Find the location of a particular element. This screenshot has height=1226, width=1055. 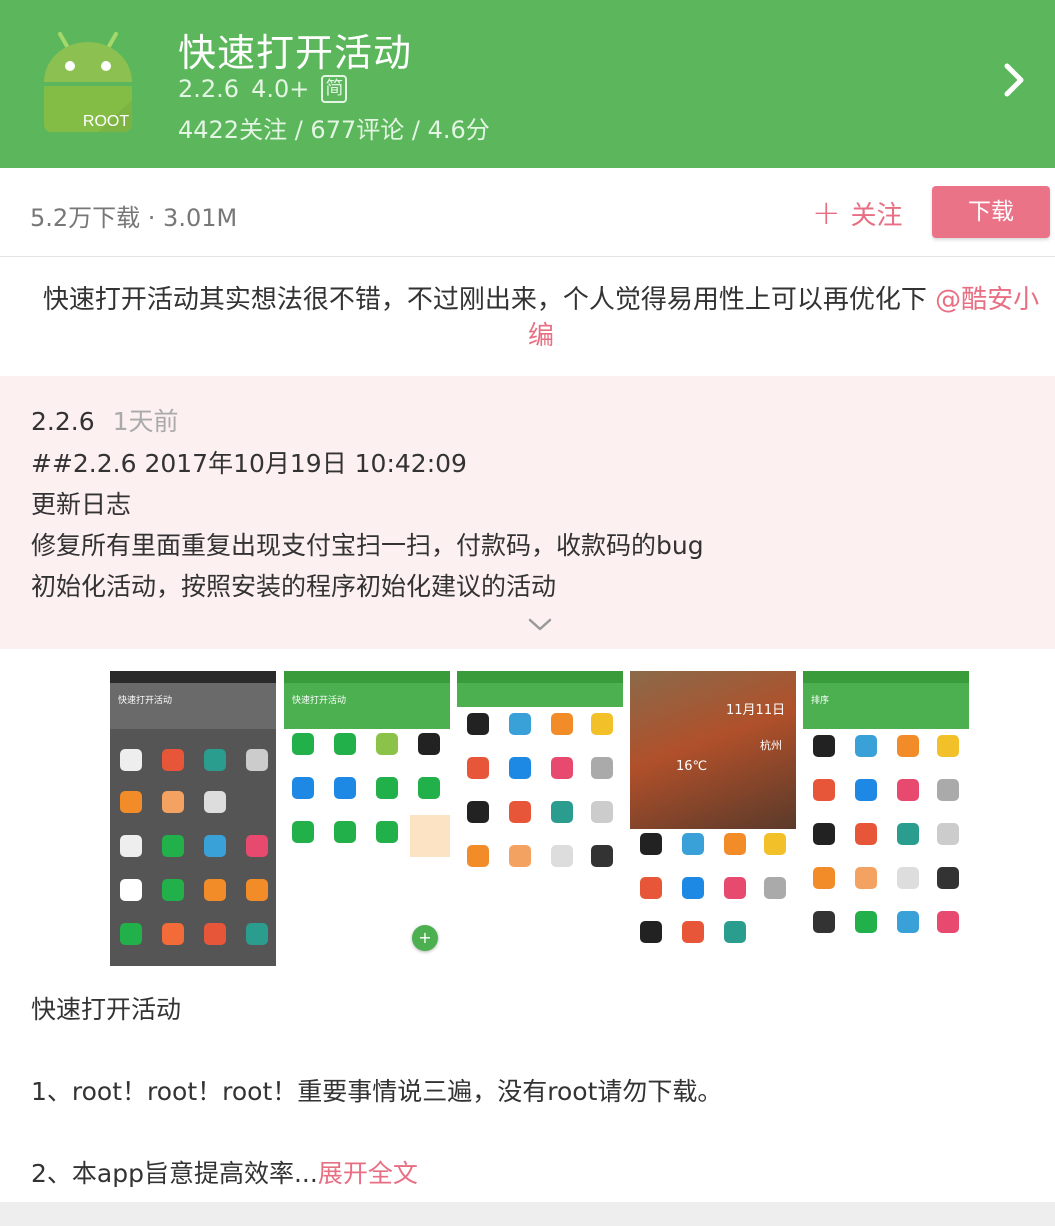

description-title: 快速打开活动 is located at coordinates (106, 1009).